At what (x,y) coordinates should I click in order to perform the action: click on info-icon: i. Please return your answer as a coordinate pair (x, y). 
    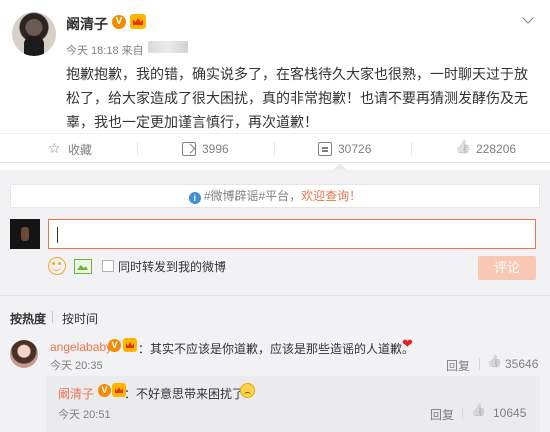
    Looking at the image, I should click on (194, 198).